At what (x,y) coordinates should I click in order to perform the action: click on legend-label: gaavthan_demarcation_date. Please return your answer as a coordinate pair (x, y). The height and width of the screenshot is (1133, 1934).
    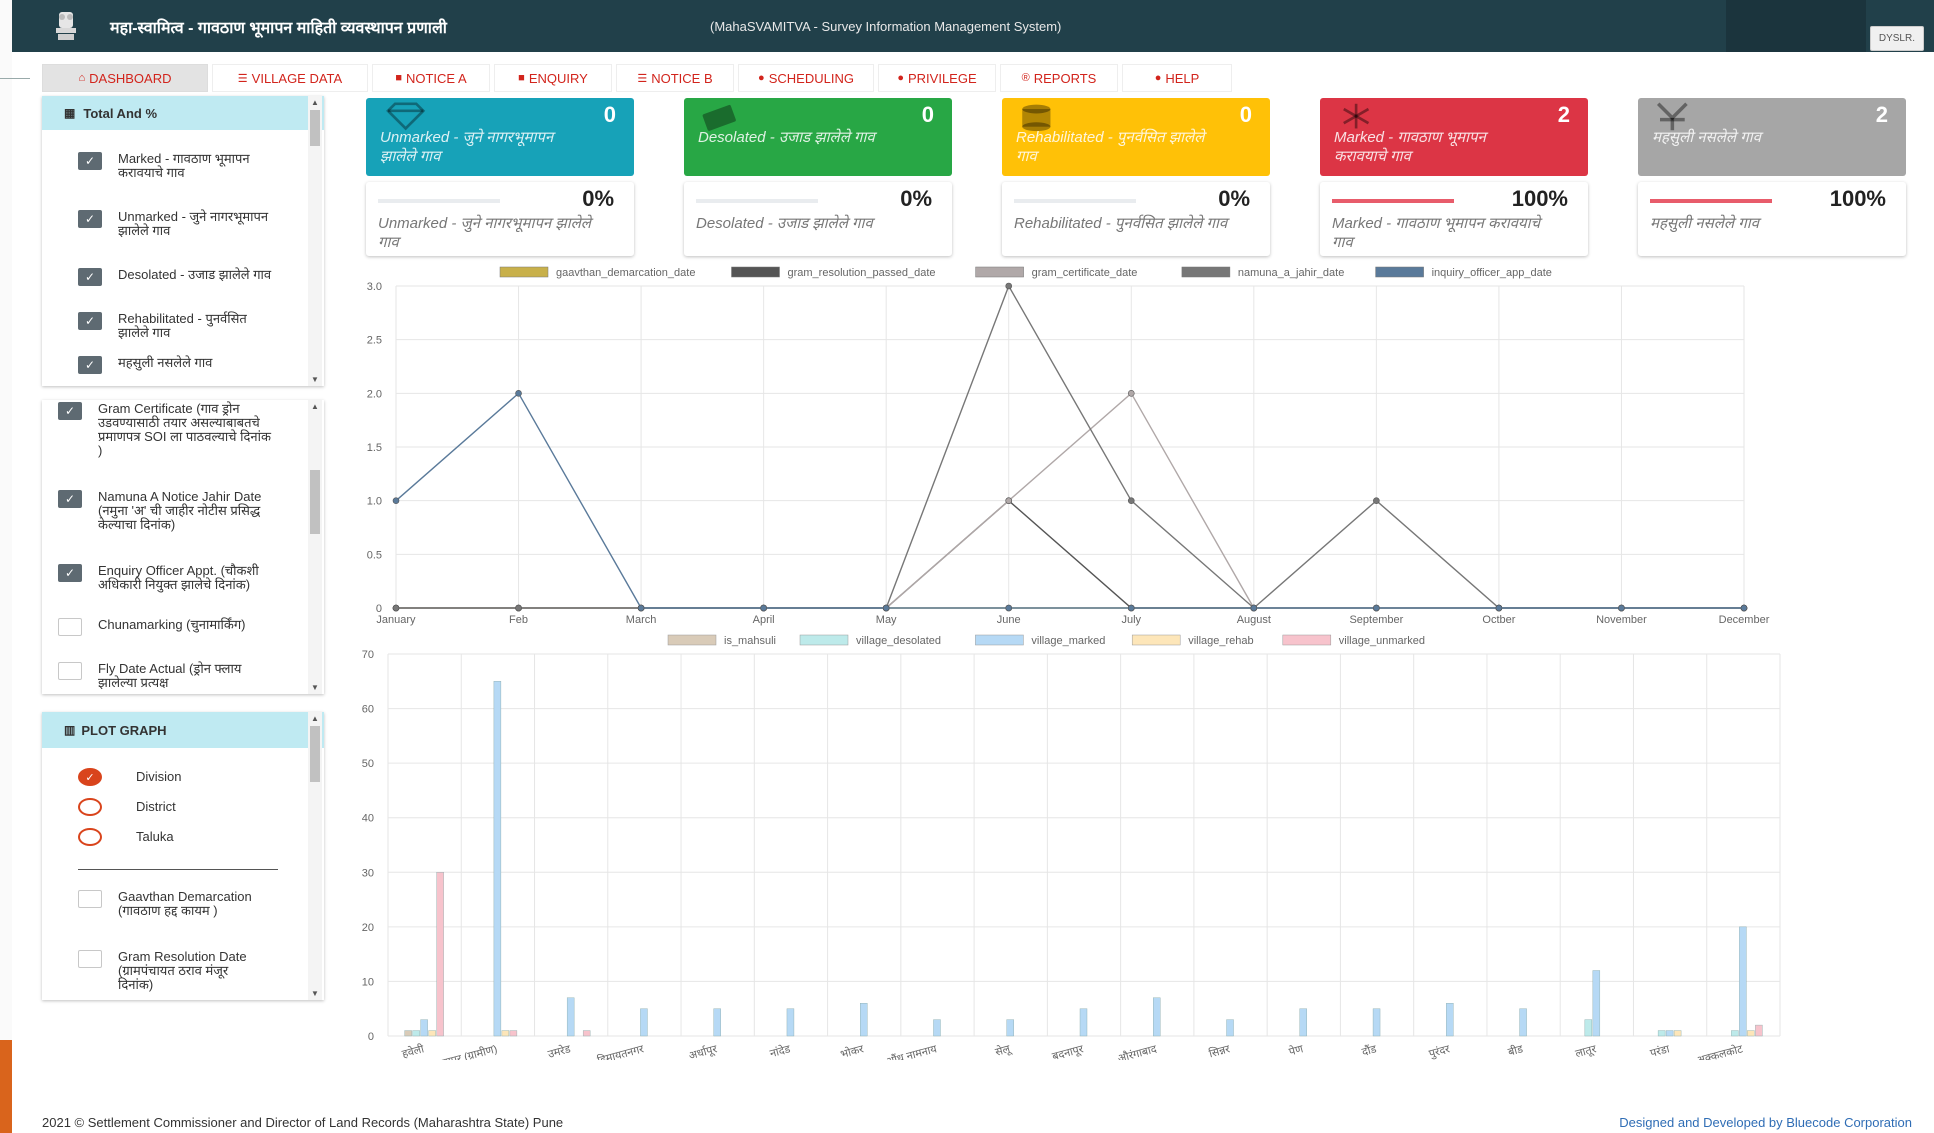
    Looking at the image, I should click on (625, 273).